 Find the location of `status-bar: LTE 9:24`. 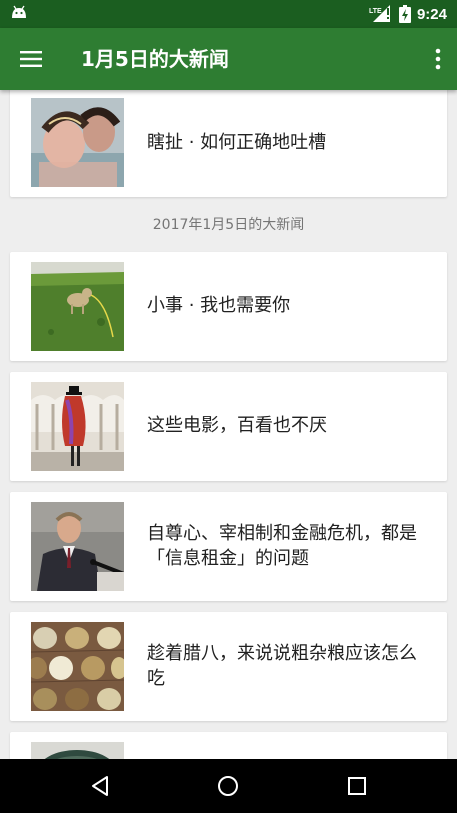

status-bar: LTE 9:24 is located at coordinates (228, 14).